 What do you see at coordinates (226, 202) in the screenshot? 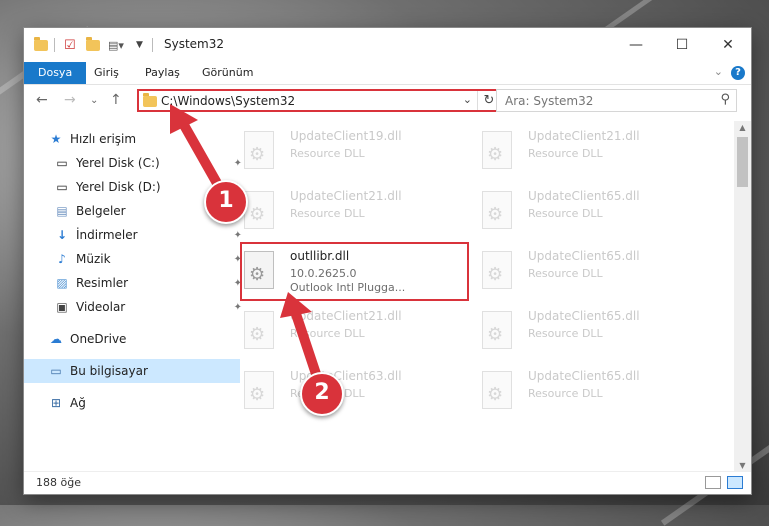
I see `step-badge-1: 1` at bounding box center [226, 202].